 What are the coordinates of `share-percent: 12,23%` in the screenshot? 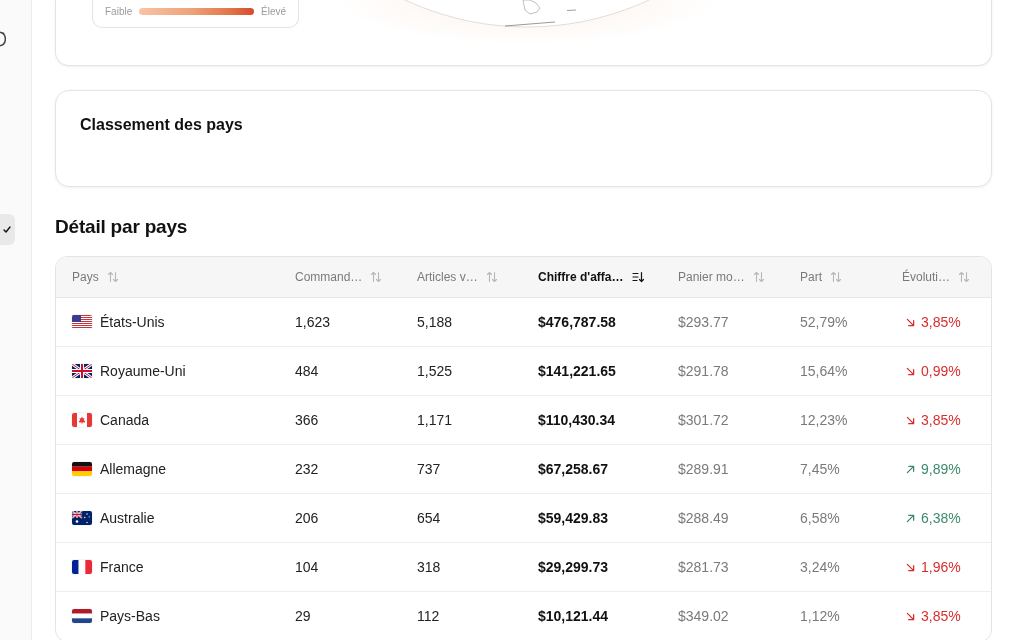 It's located at (824, 420).